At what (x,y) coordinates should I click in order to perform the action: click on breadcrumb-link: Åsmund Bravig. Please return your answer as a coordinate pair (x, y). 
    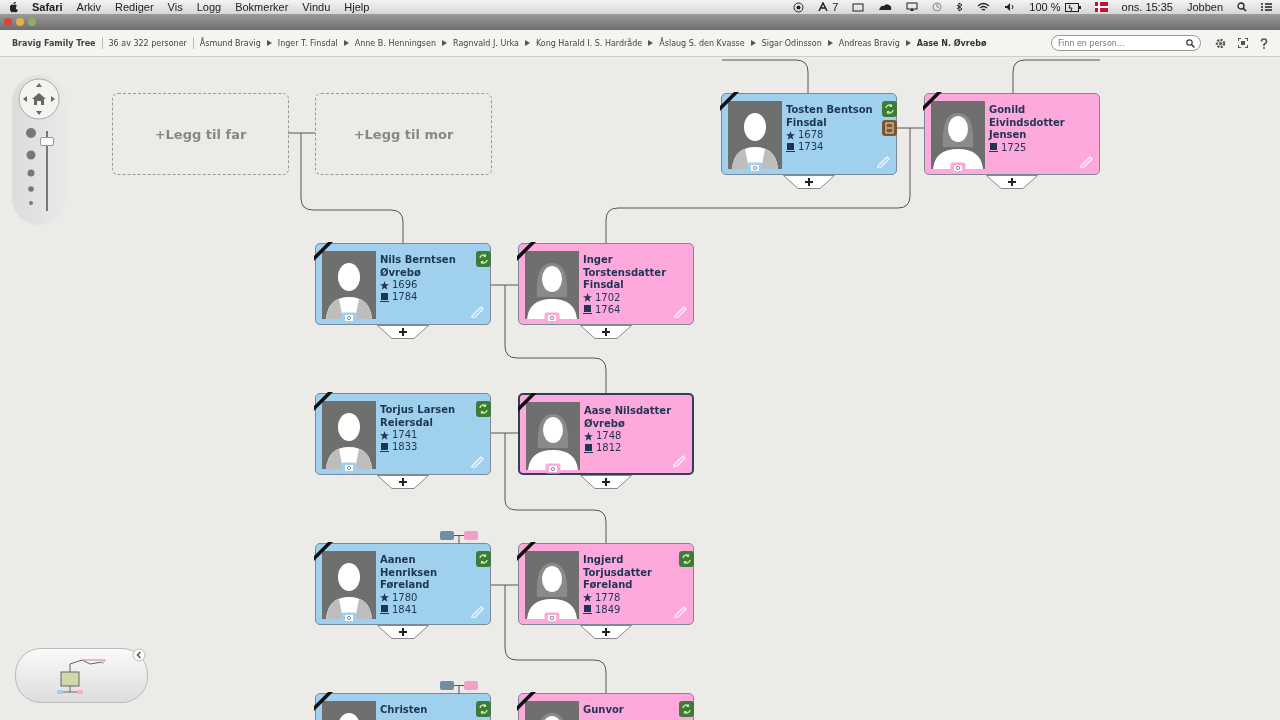
    Looking at the image, I should click on (230, 43).